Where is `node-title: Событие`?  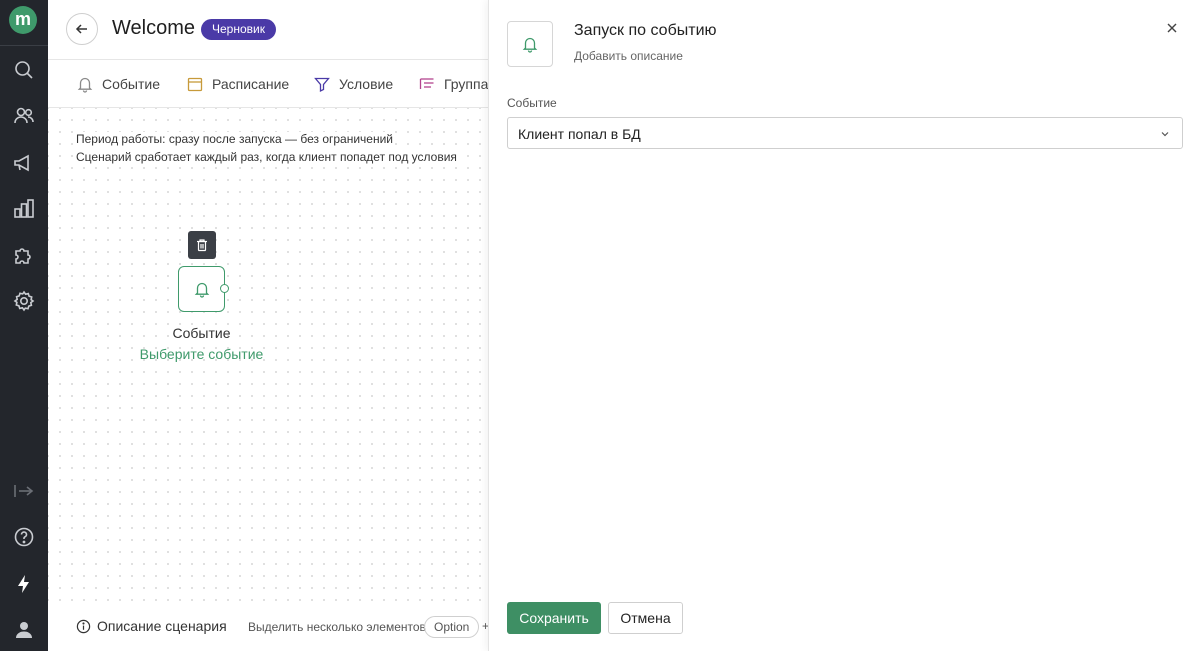
node-title: Событие is located at coordinates (201, 333).